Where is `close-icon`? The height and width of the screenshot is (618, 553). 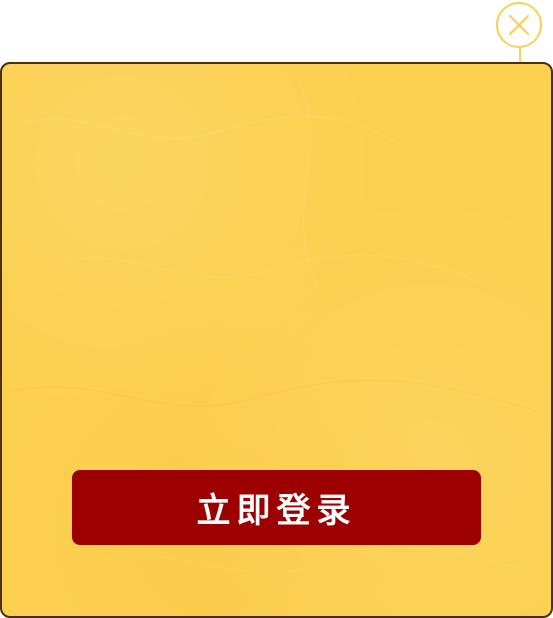
close-icon is located at coordinates (519, 25).